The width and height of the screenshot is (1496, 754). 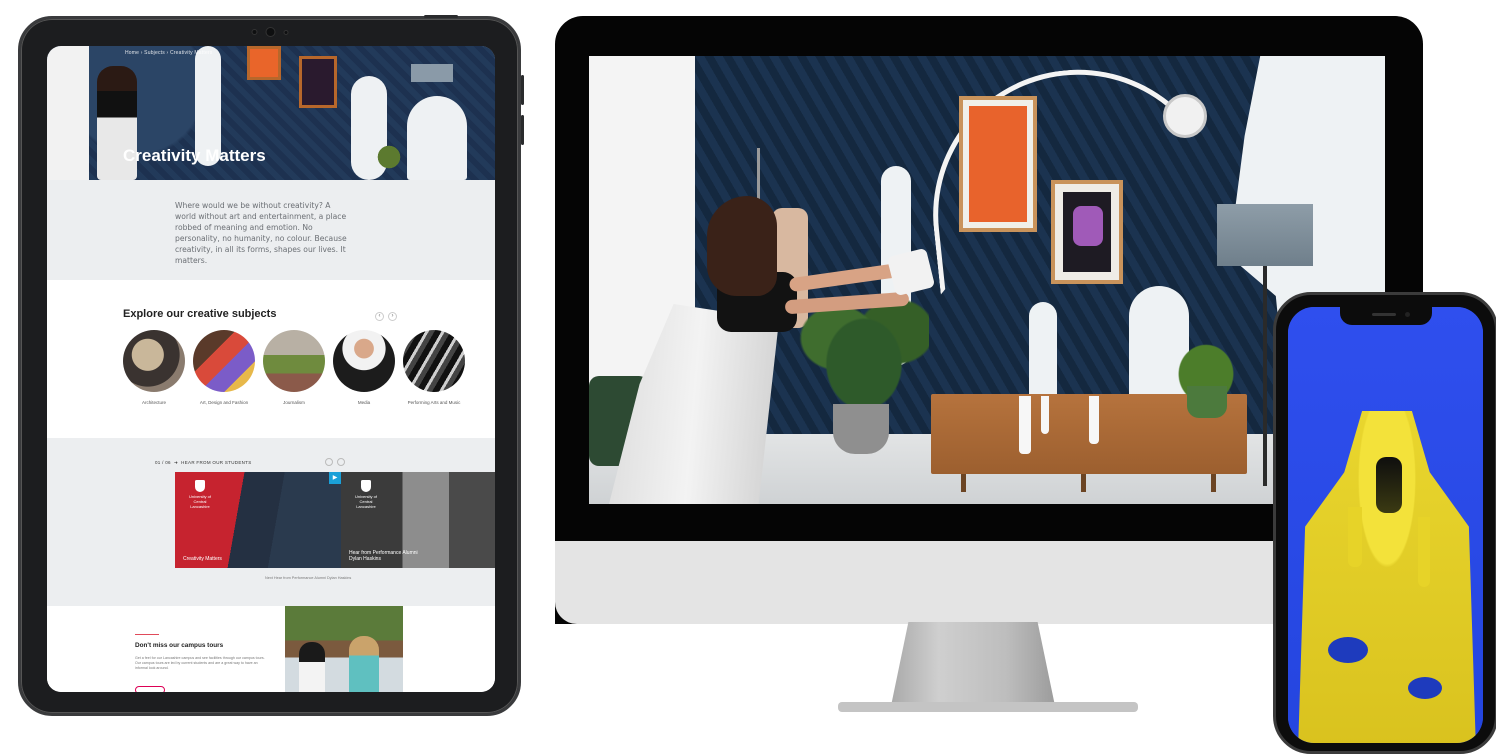 What do you see at coordinates (392, 316) in the screenshot?
I see `chevron-right-icon: ›` at bounding box center [392, 316].